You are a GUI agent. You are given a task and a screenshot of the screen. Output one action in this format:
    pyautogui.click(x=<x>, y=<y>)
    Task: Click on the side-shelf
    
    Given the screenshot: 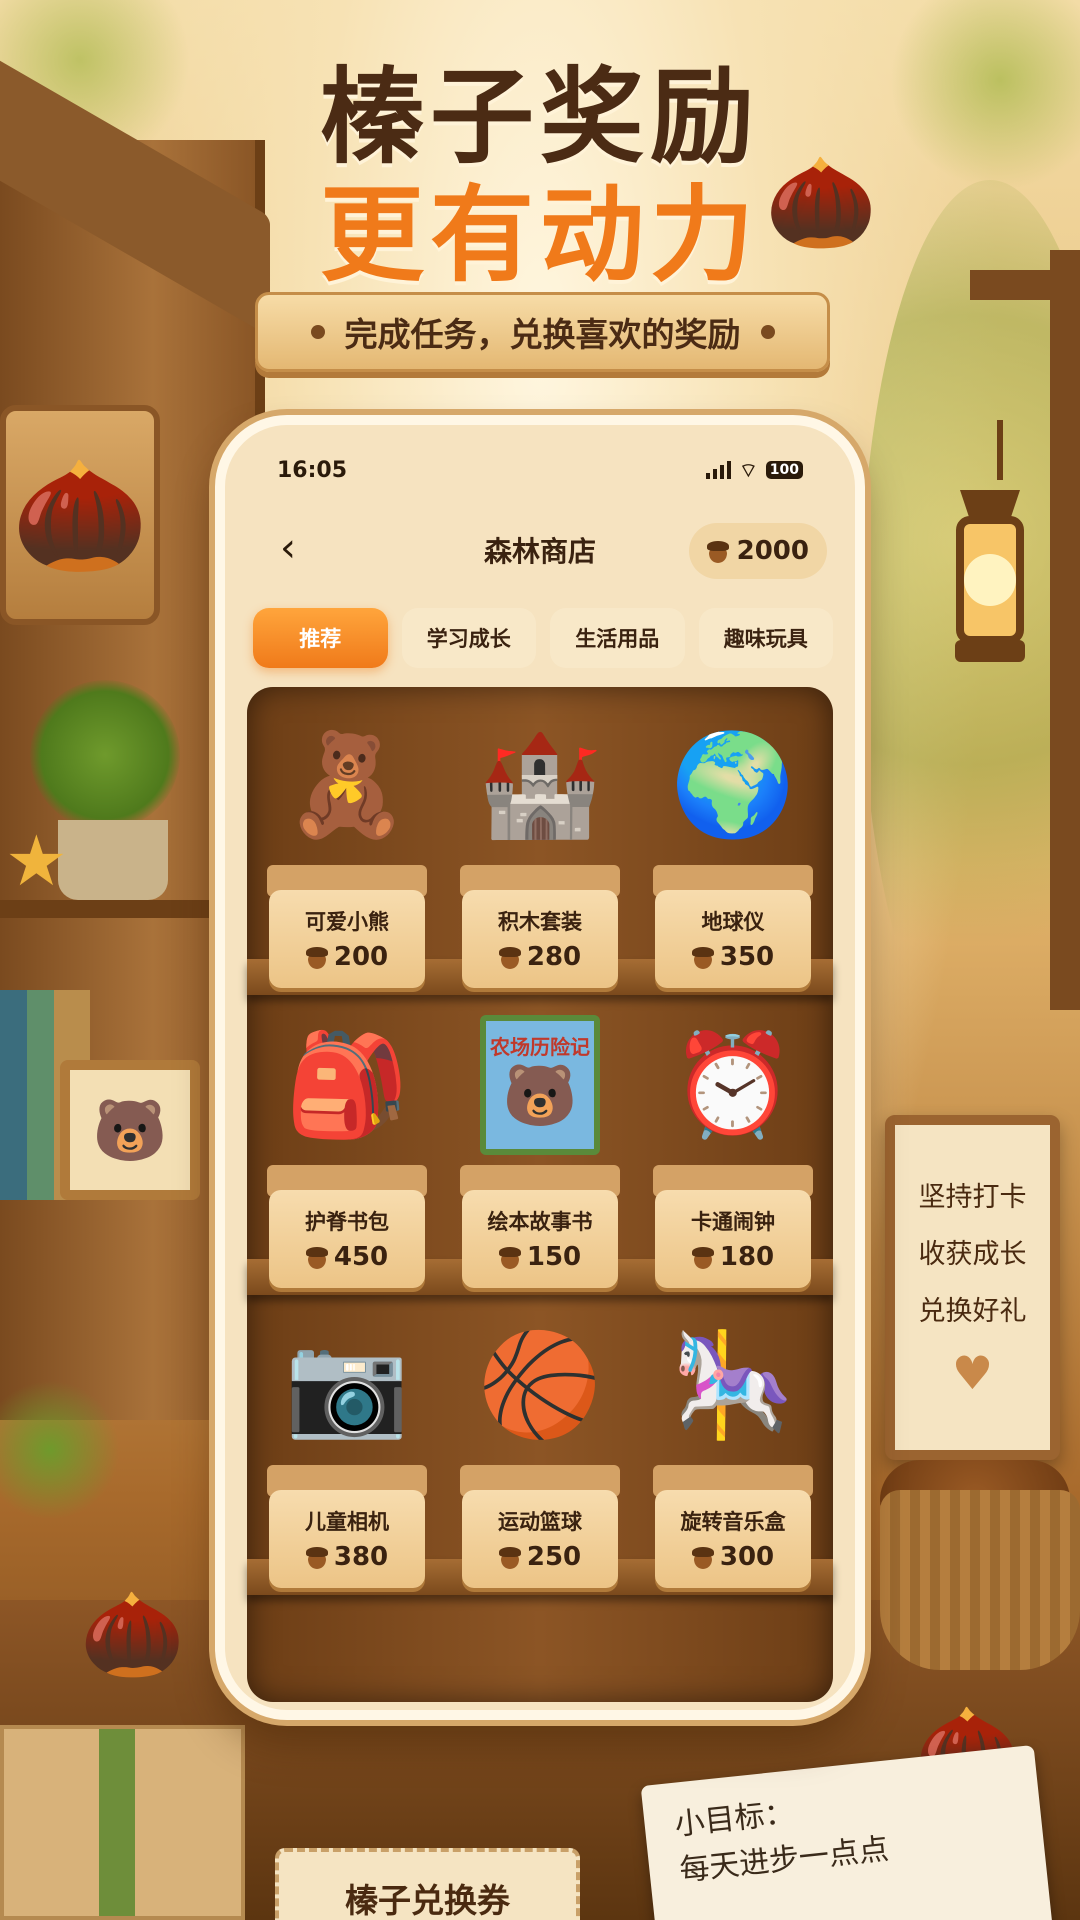 What is the action you would take?
    pyautogui.click(x=105, y=909)
    